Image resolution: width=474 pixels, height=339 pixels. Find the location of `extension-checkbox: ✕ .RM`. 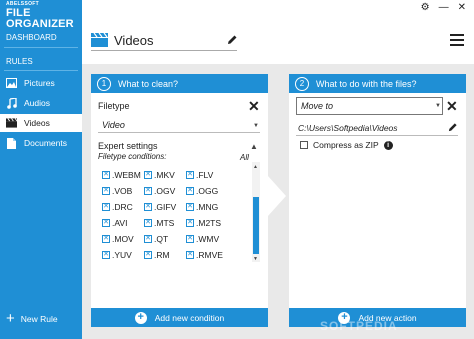

extension-checkbox: ✕ .RM is located at coordinates (165, 255).